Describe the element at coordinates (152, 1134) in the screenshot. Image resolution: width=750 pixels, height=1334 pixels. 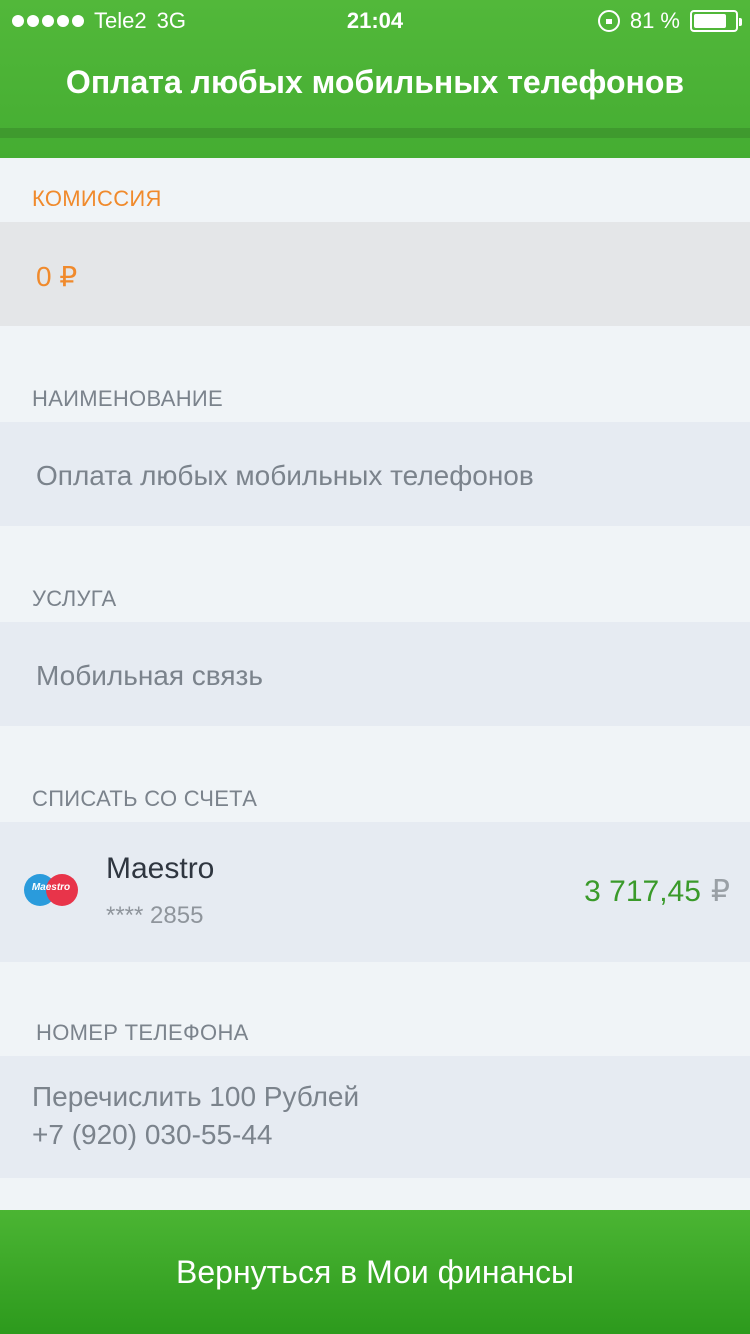
I see `phone-number-text: +7 (920) 030-55-44` at that location.